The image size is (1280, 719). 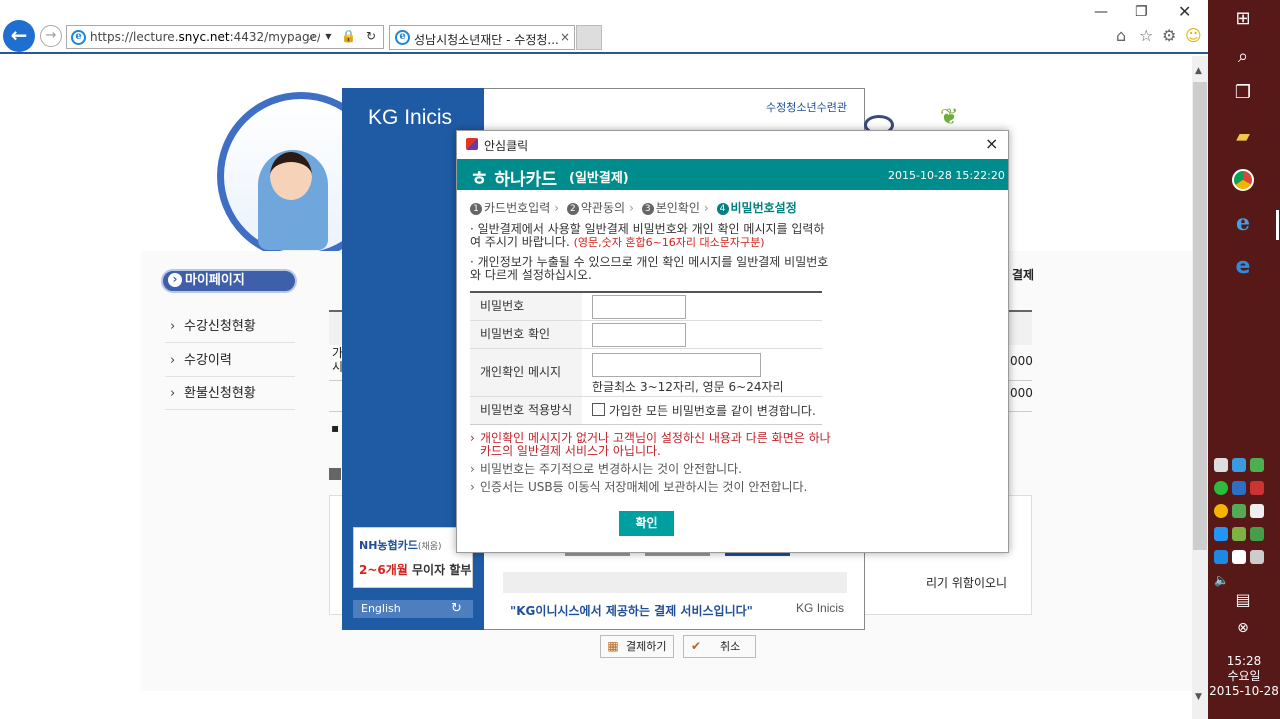 I want to click on cloud-icon, so click(x=1257, y=511).